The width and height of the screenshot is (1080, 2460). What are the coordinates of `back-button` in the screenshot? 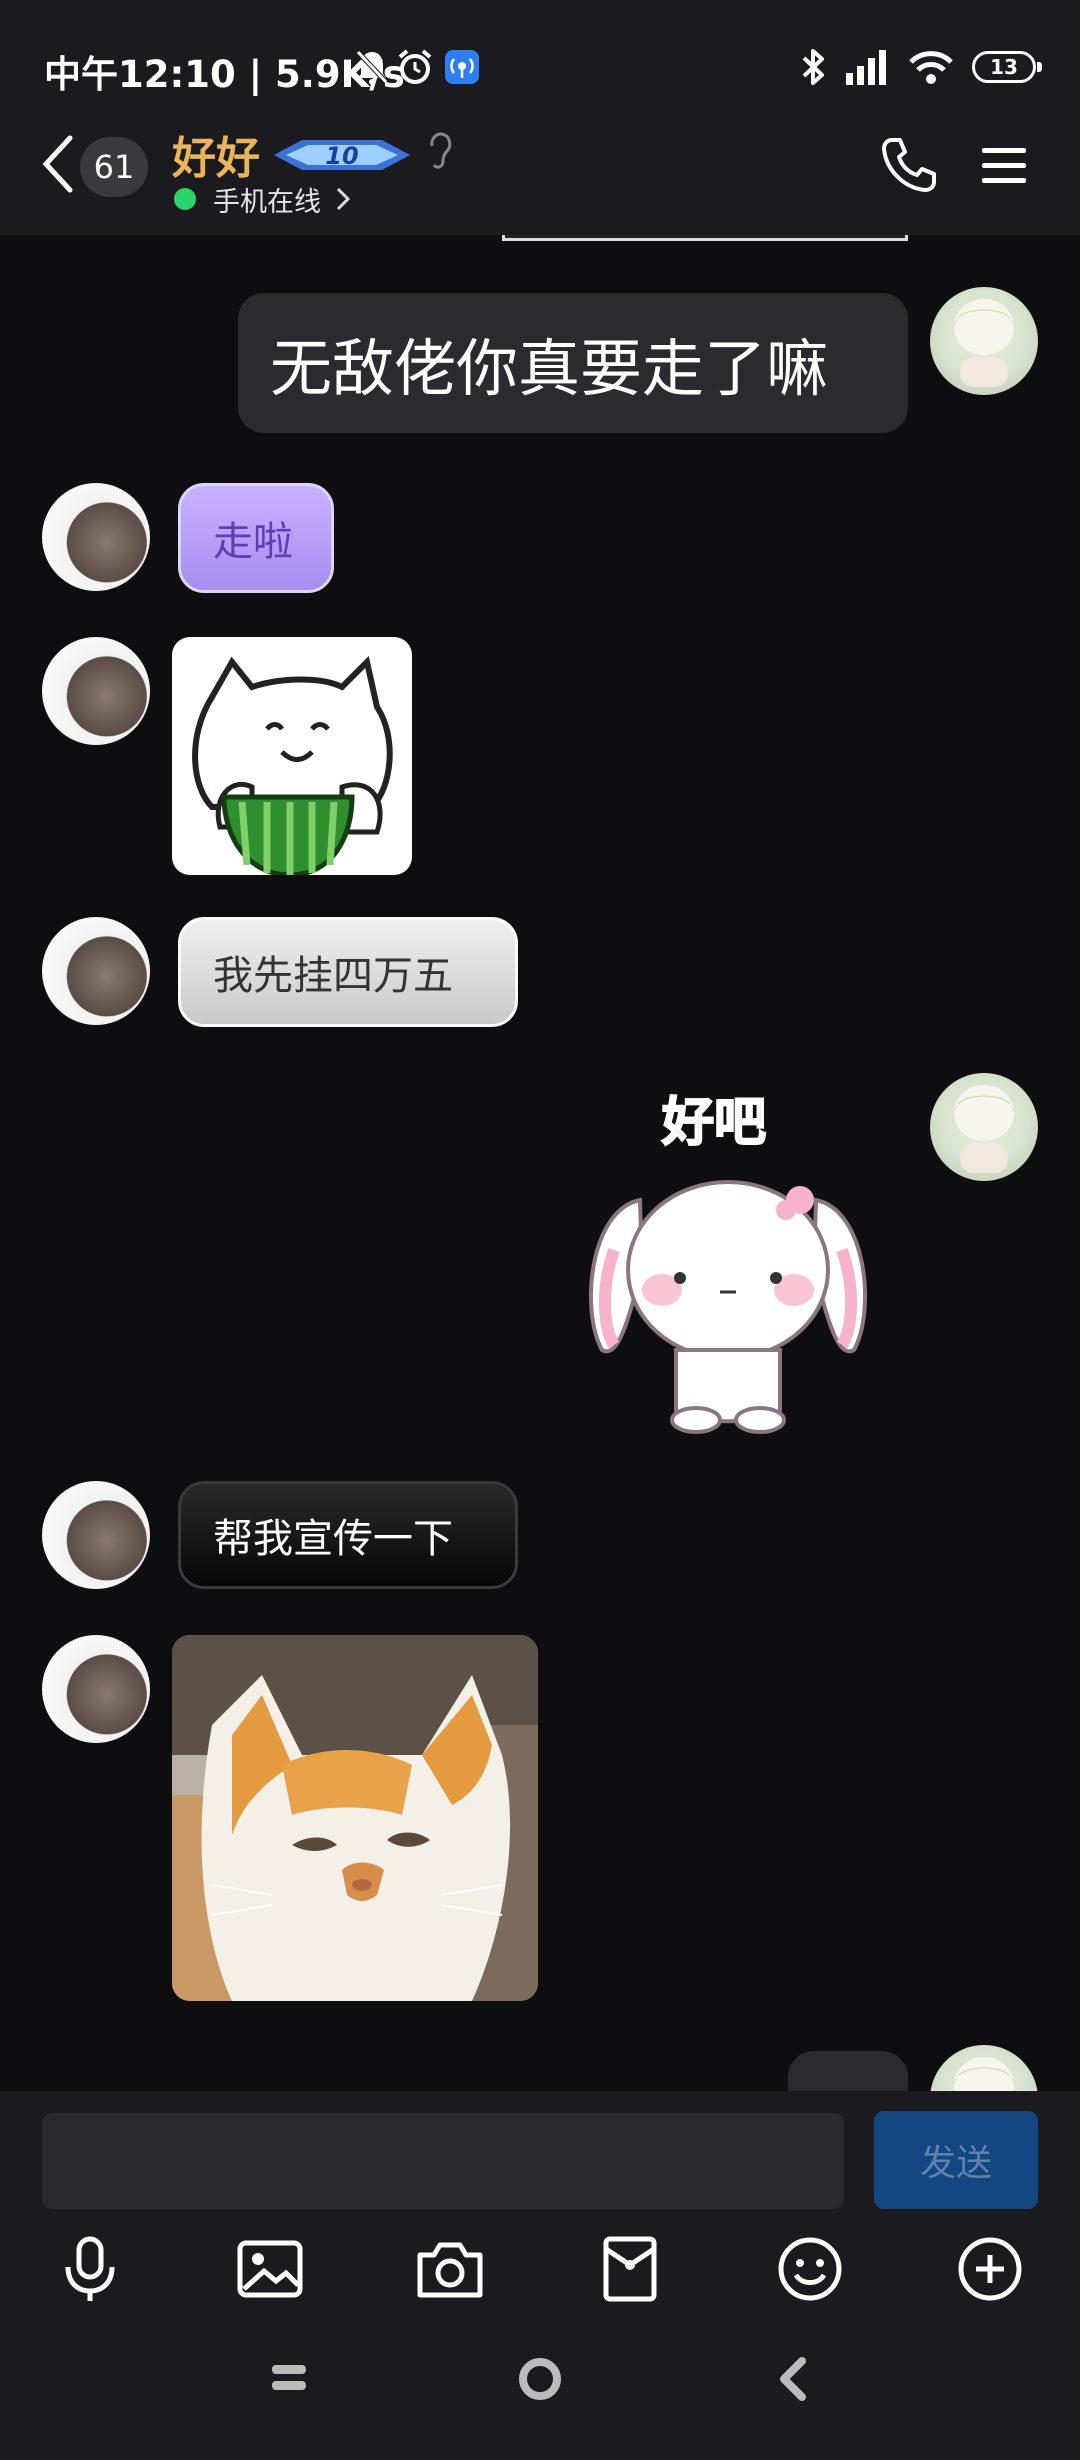 It's located at (58, 164).